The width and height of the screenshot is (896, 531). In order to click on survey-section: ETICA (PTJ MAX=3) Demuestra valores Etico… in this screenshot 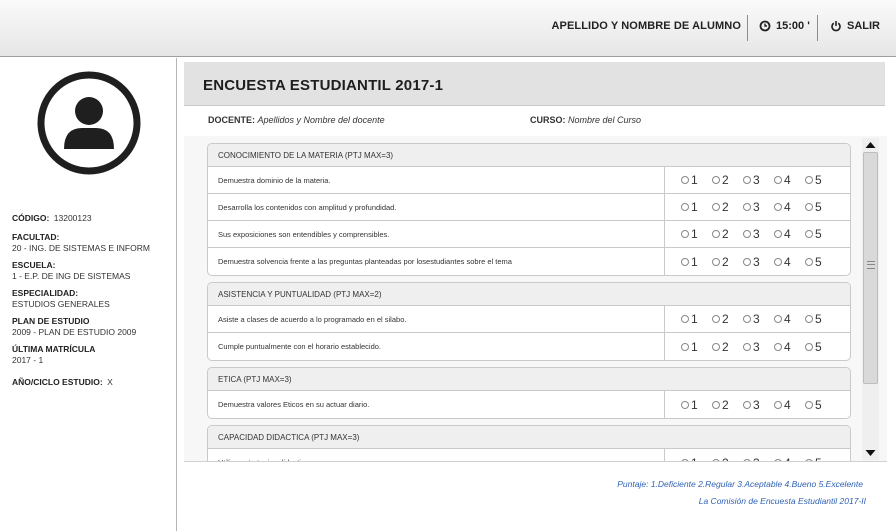, I will do `click(529, 393)`.